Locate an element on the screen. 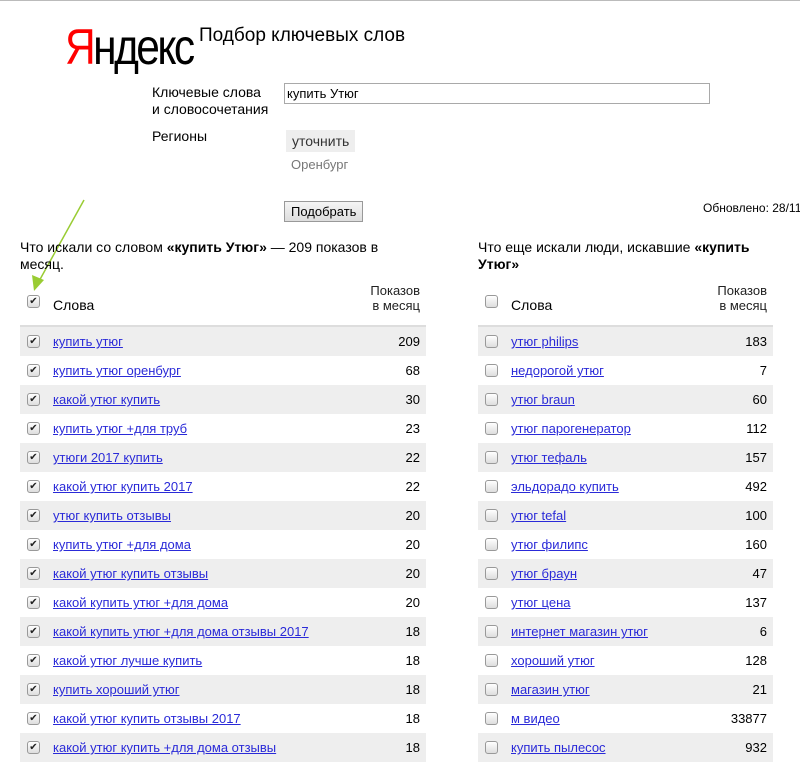 This screenshot has width=800, height=762. table-row: утюг braun 60 is located at coordinates (625, 399).